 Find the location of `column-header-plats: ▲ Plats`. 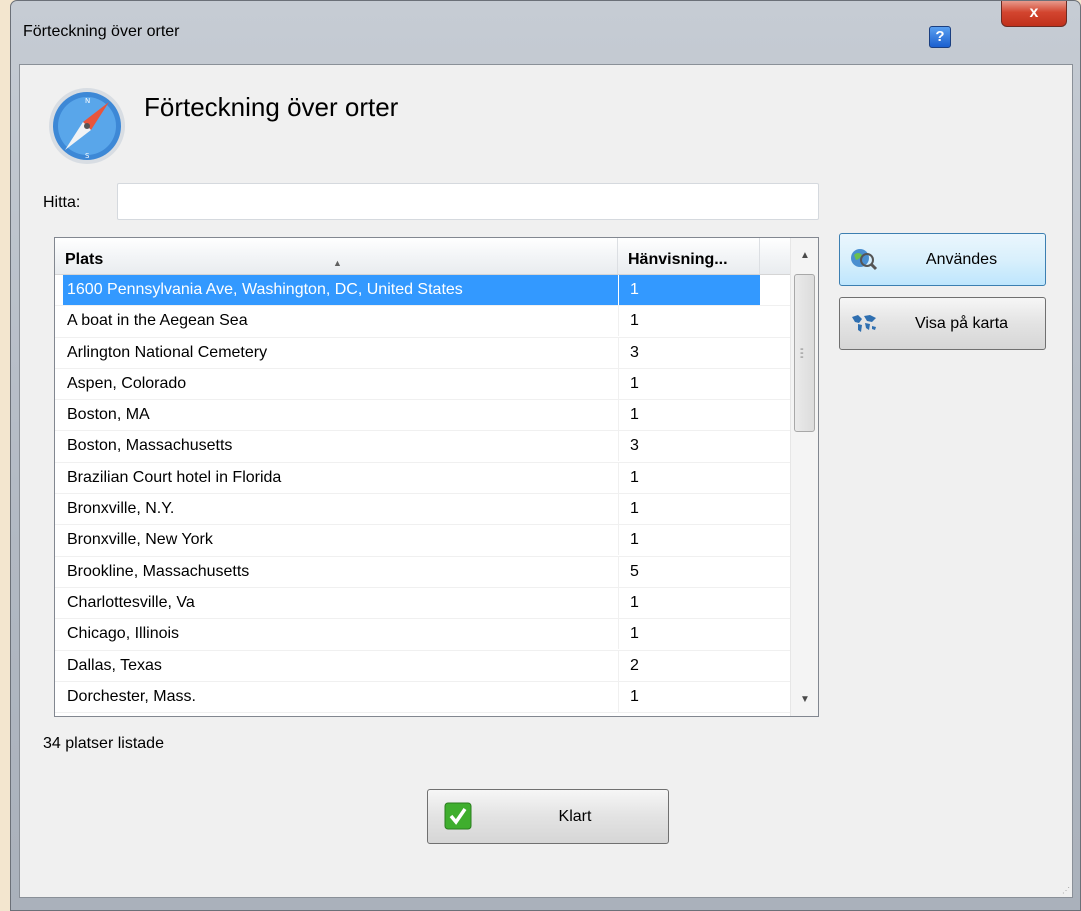

column-header-plats: ▲ Plats is located at coordinates (336, 256).